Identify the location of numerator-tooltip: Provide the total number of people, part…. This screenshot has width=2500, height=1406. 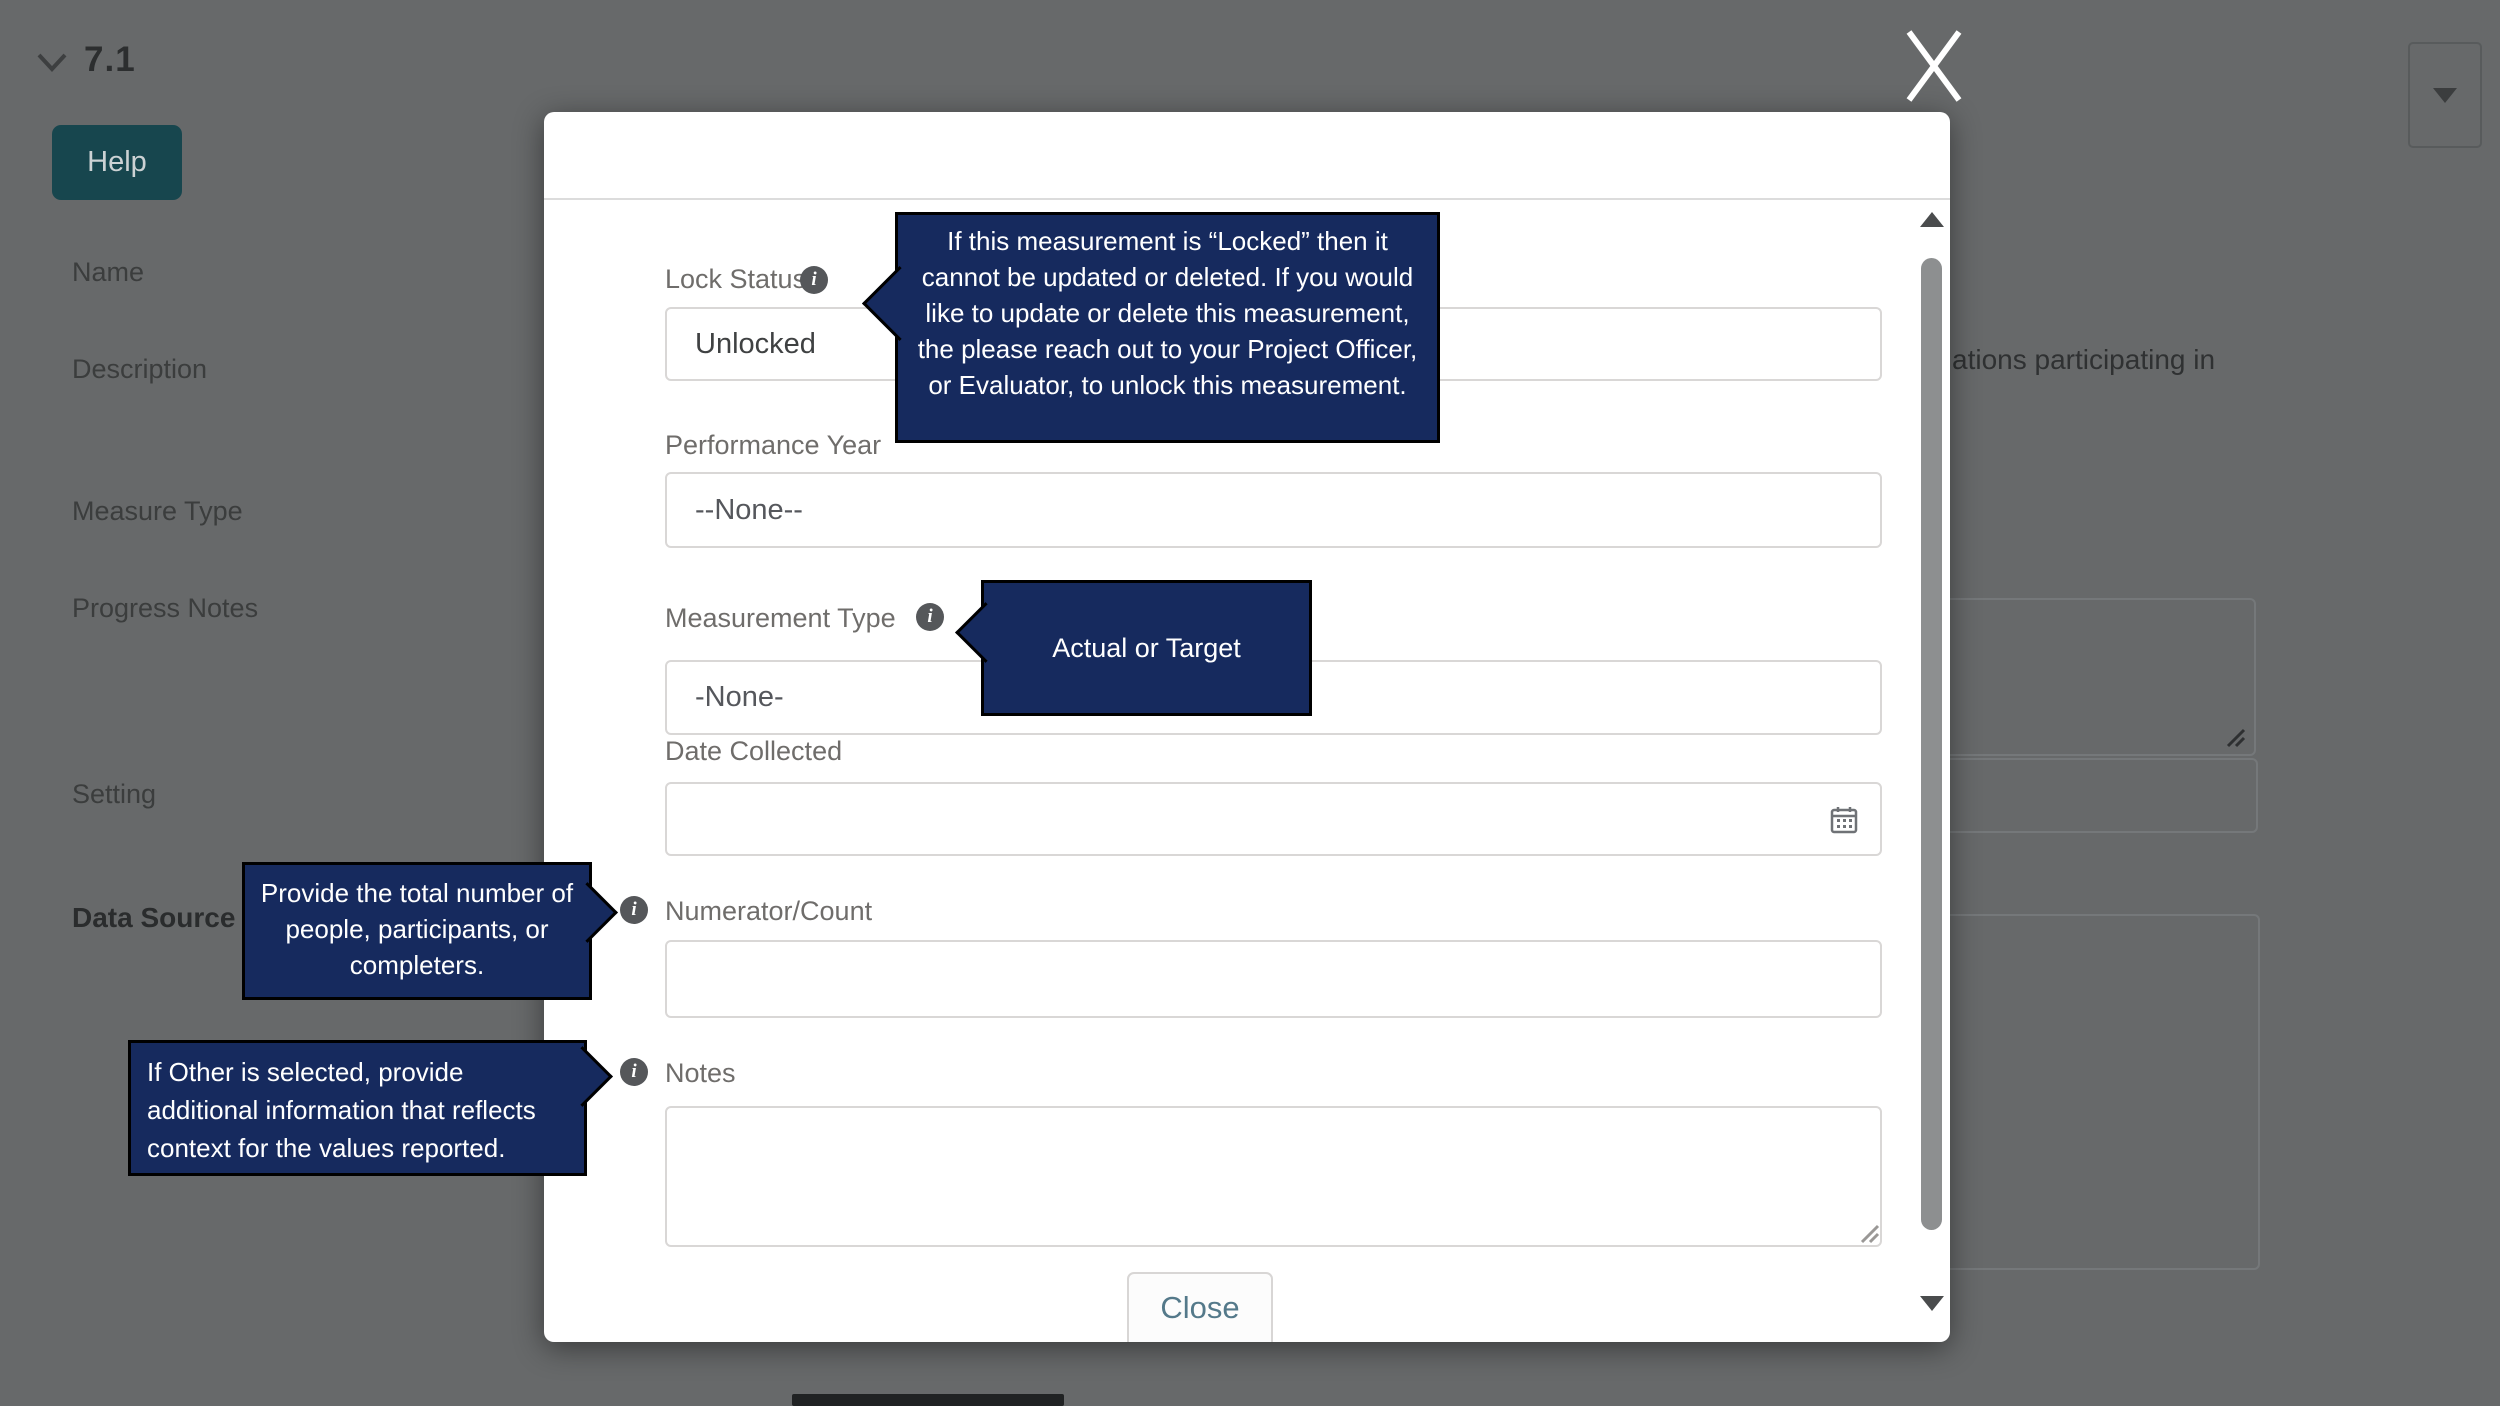
(430, 931).